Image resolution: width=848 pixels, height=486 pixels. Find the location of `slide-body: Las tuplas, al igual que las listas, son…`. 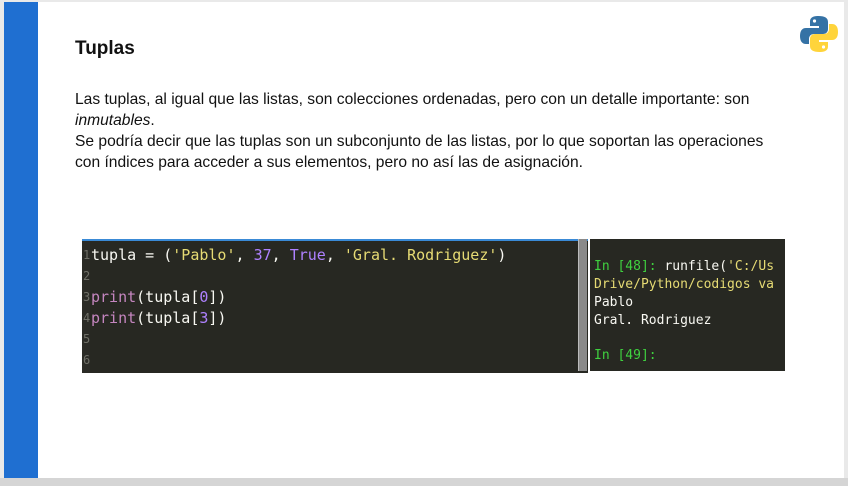

slide-body: Las tuplas, al igual que las listas, son… is located at coordinates (425, 131).